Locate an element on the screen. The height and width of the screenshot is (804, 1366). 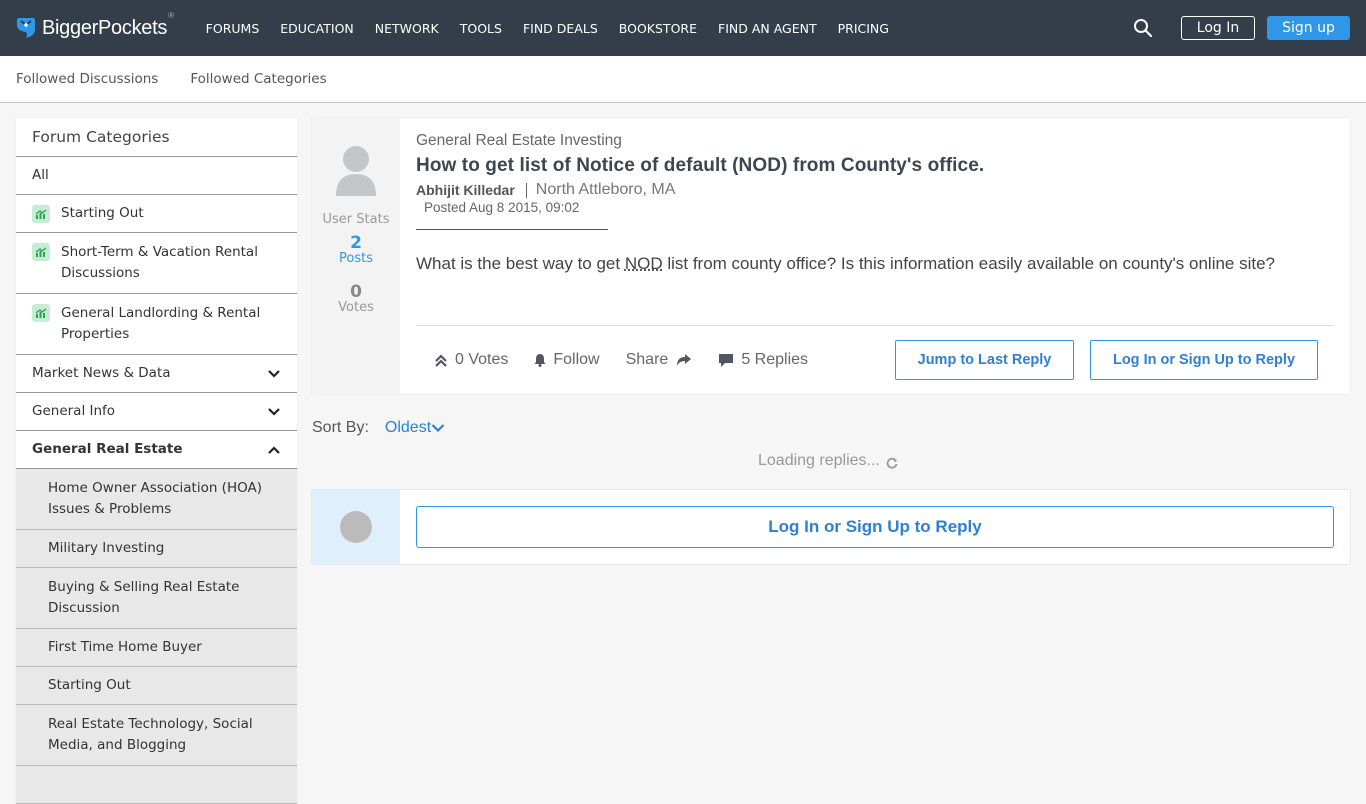
sort-label: Sort By: is located at coordinates (340, 427).